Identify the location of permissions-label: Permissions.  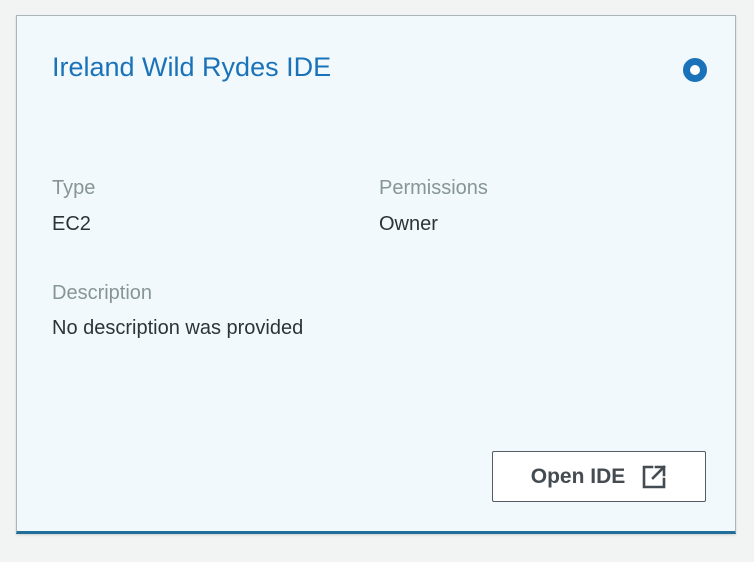
(433, 188).